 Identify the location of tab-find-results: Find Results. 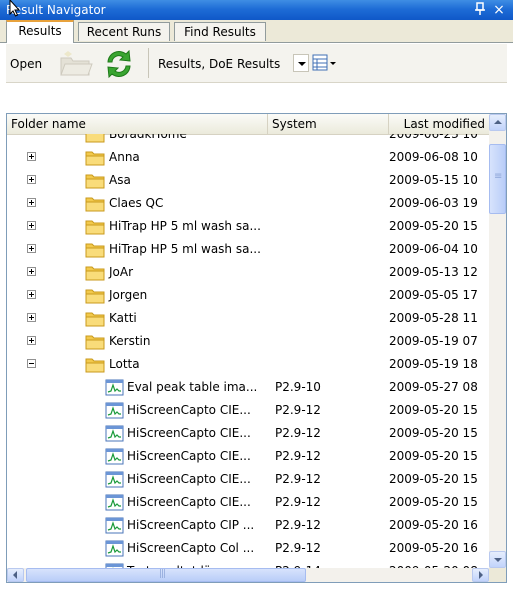
(220, 31).